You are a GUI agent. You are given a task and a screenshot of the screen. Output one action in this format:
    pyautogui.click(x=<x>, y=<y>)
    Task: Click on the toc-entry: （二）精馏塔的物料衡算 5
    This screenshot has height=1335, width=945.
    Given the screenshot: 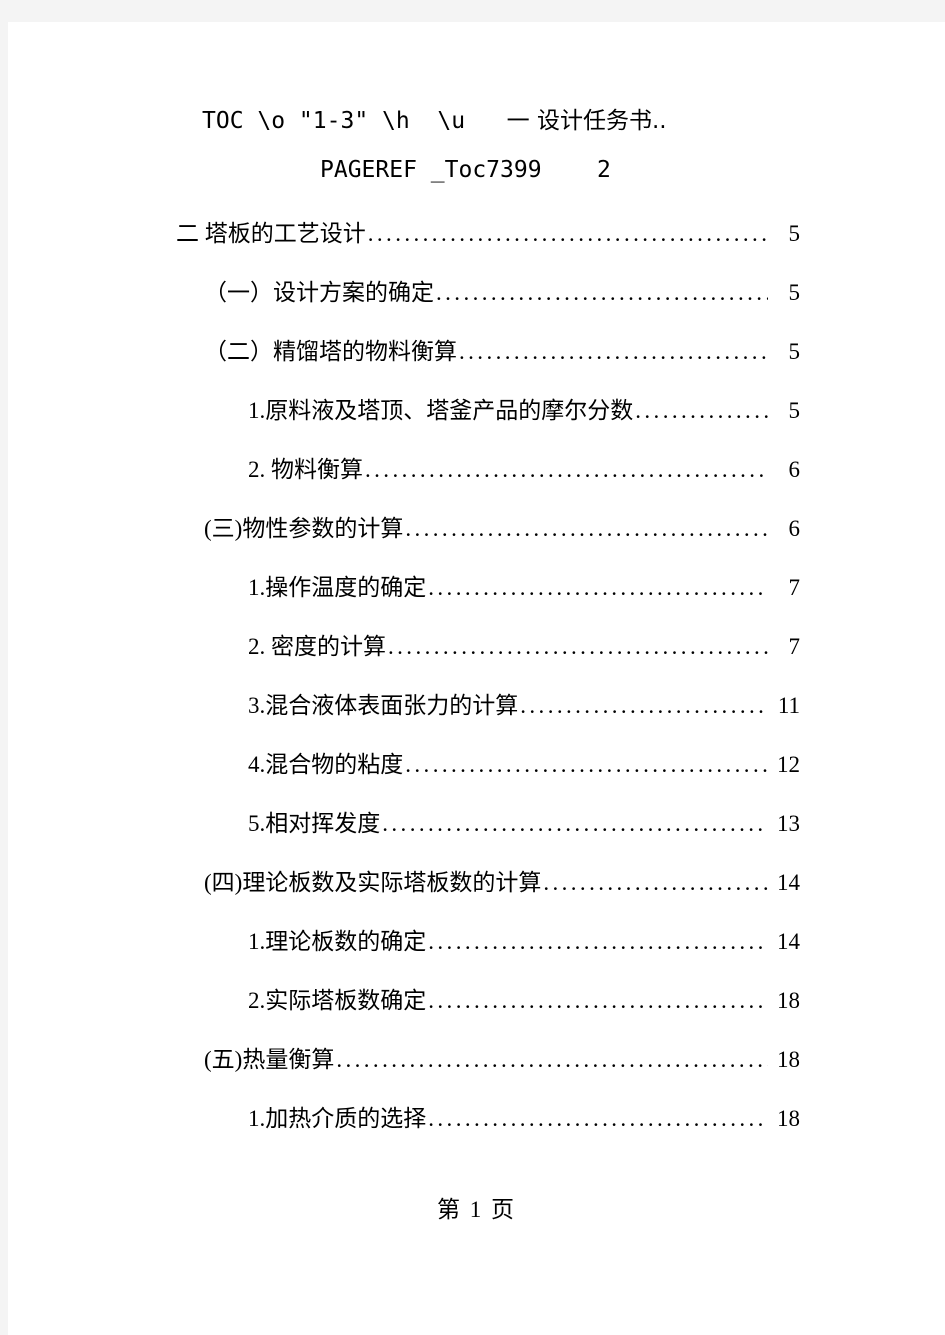 What is the action you would take?
    pyautogui.click(x=502, y=351)
    